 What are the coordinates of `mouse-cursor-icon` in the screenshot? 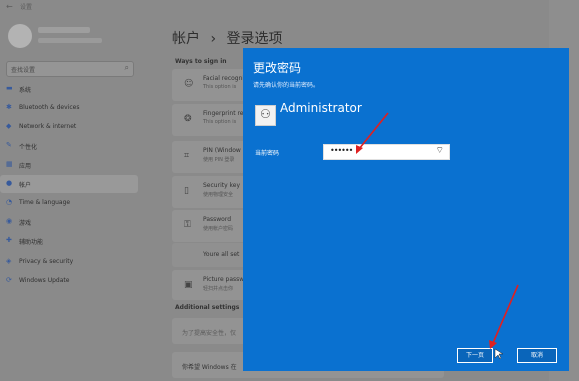 It's located at (499, 354).